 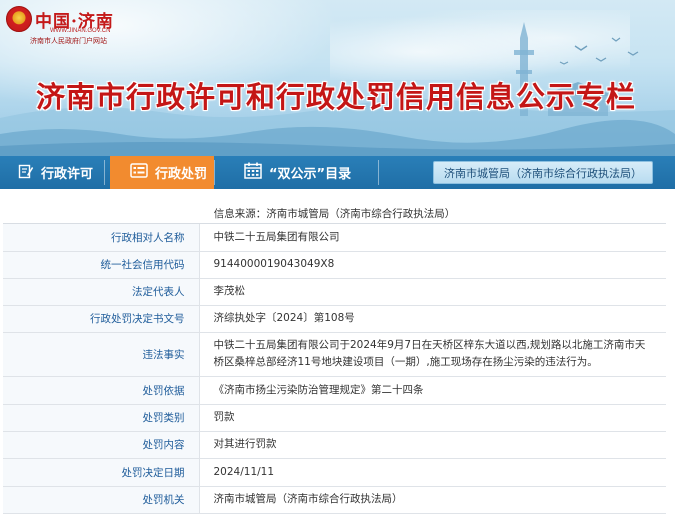 What do you see at coordinates (432, 500) in the screenshot?
I see `field-value: 济南市城管局（济南市综合行政执法局）` at bounding box center [432, 500].